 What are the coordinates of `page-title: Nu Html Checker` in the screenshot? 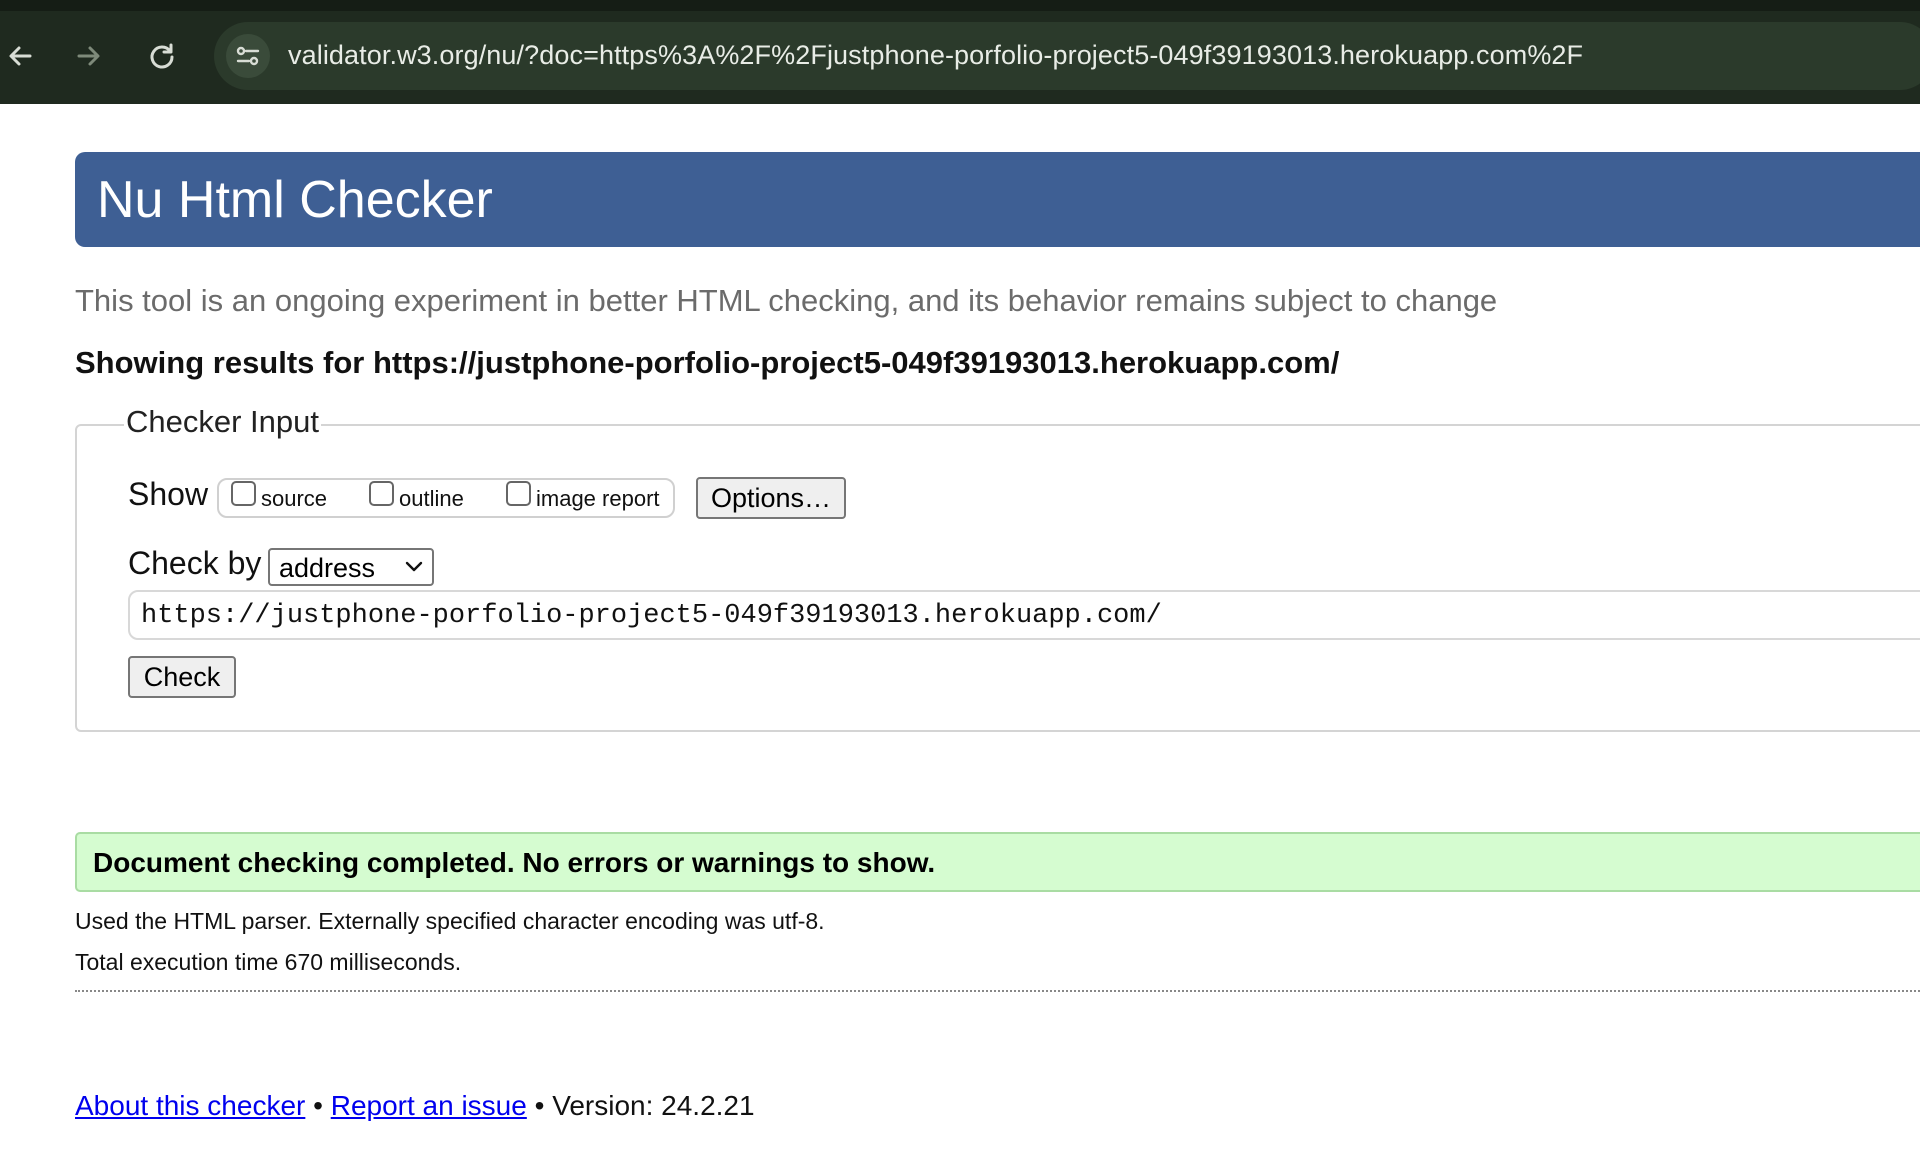 It's located at (295, 200).